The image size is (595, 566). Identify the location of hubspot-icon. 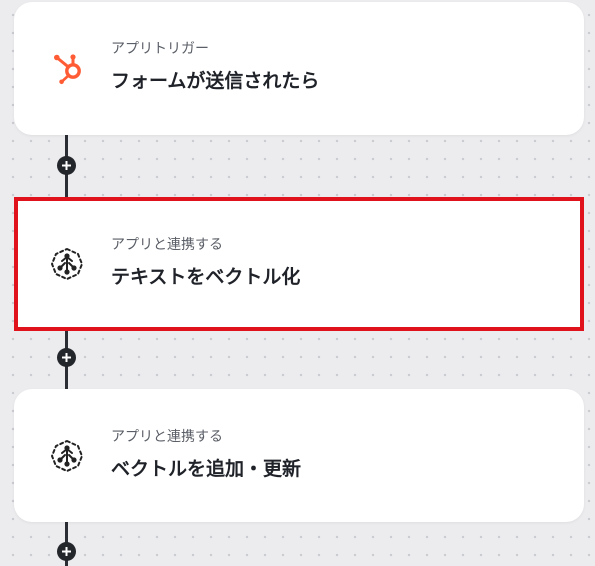
(67, 68).